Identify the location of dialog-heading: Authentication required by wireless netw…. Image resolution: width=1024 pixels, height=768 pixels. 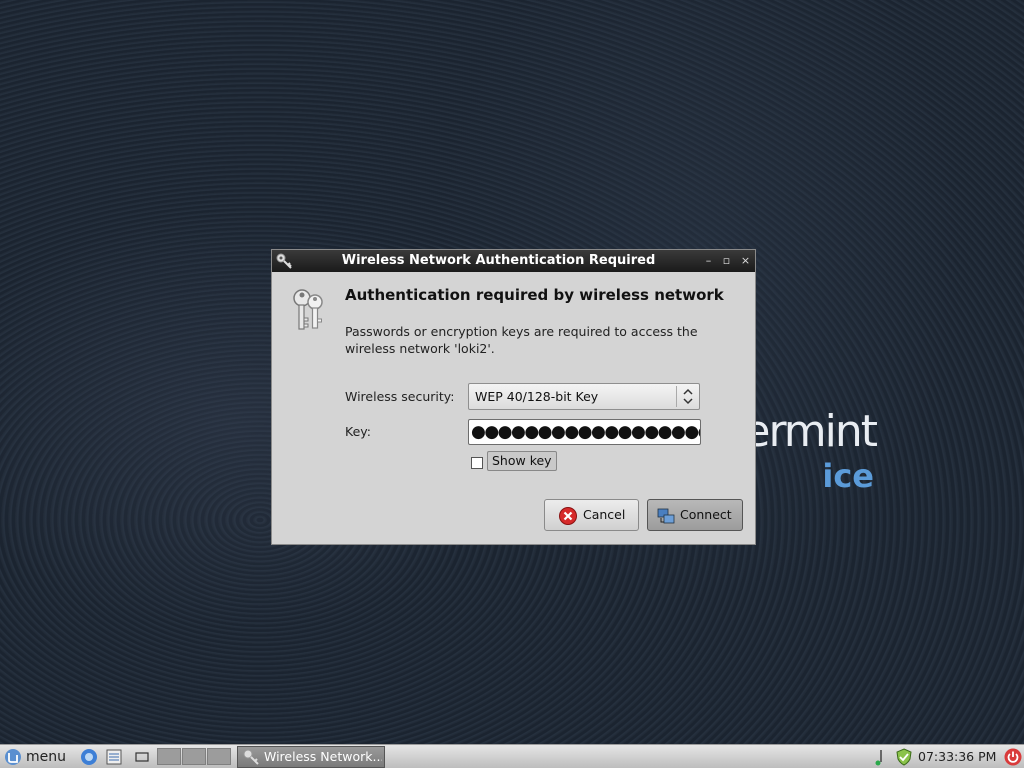
(534, 295).